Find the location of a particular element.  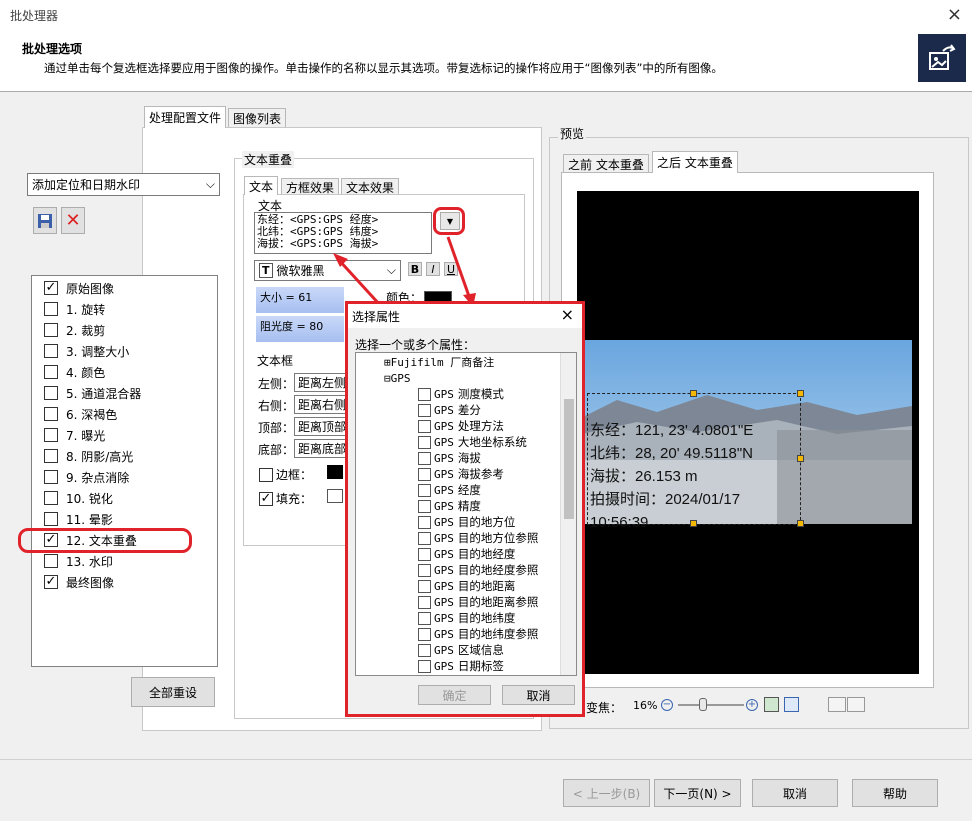

operation-item: 11. 晕影 is located at coordinates (78, 519).